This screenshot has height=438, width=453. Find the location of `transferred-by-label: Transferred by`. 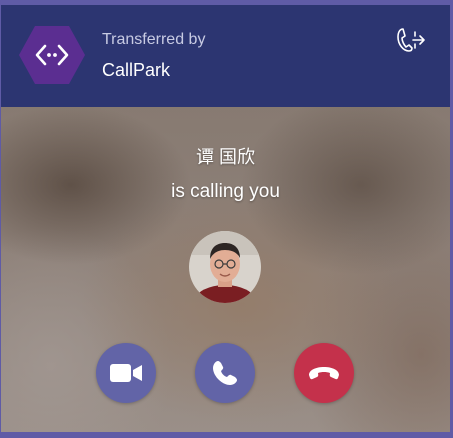

transferred-by-label: Transferred by is located at coordinates (154, 39).